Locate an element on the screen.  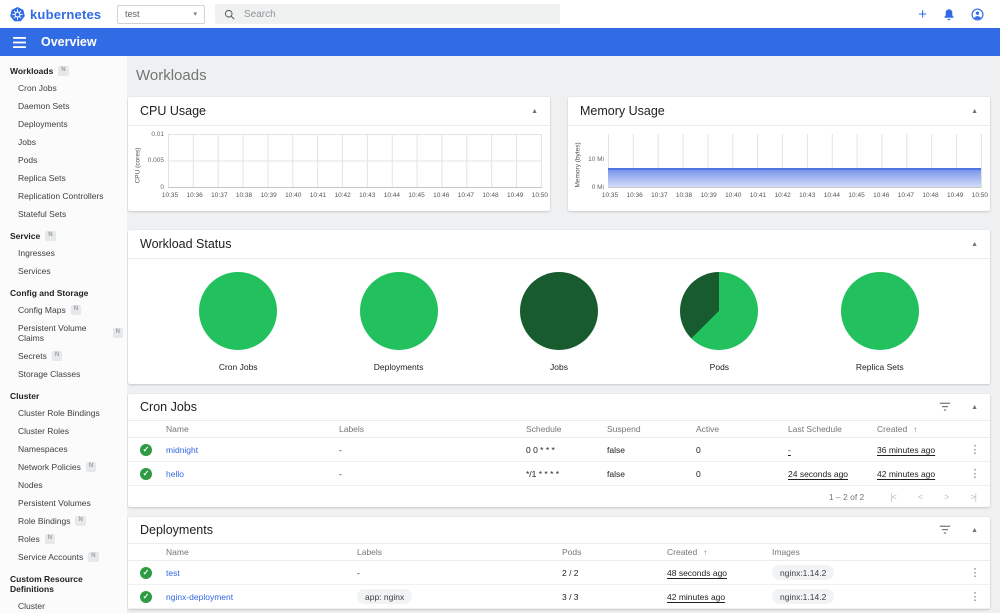
search-input is located at coordinates (384, 14).